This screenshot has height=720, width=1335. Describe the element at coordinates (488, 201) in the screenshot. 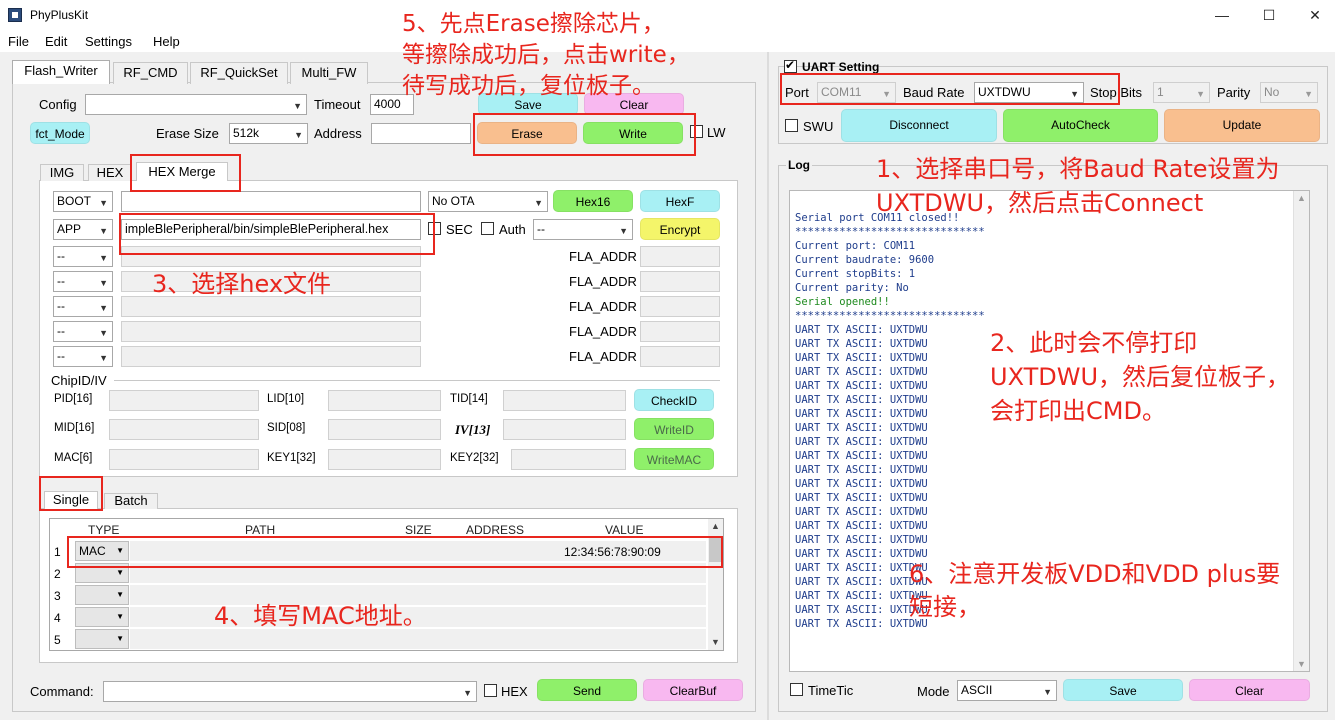

I see `ota-select: No OTA ▼` at that location.